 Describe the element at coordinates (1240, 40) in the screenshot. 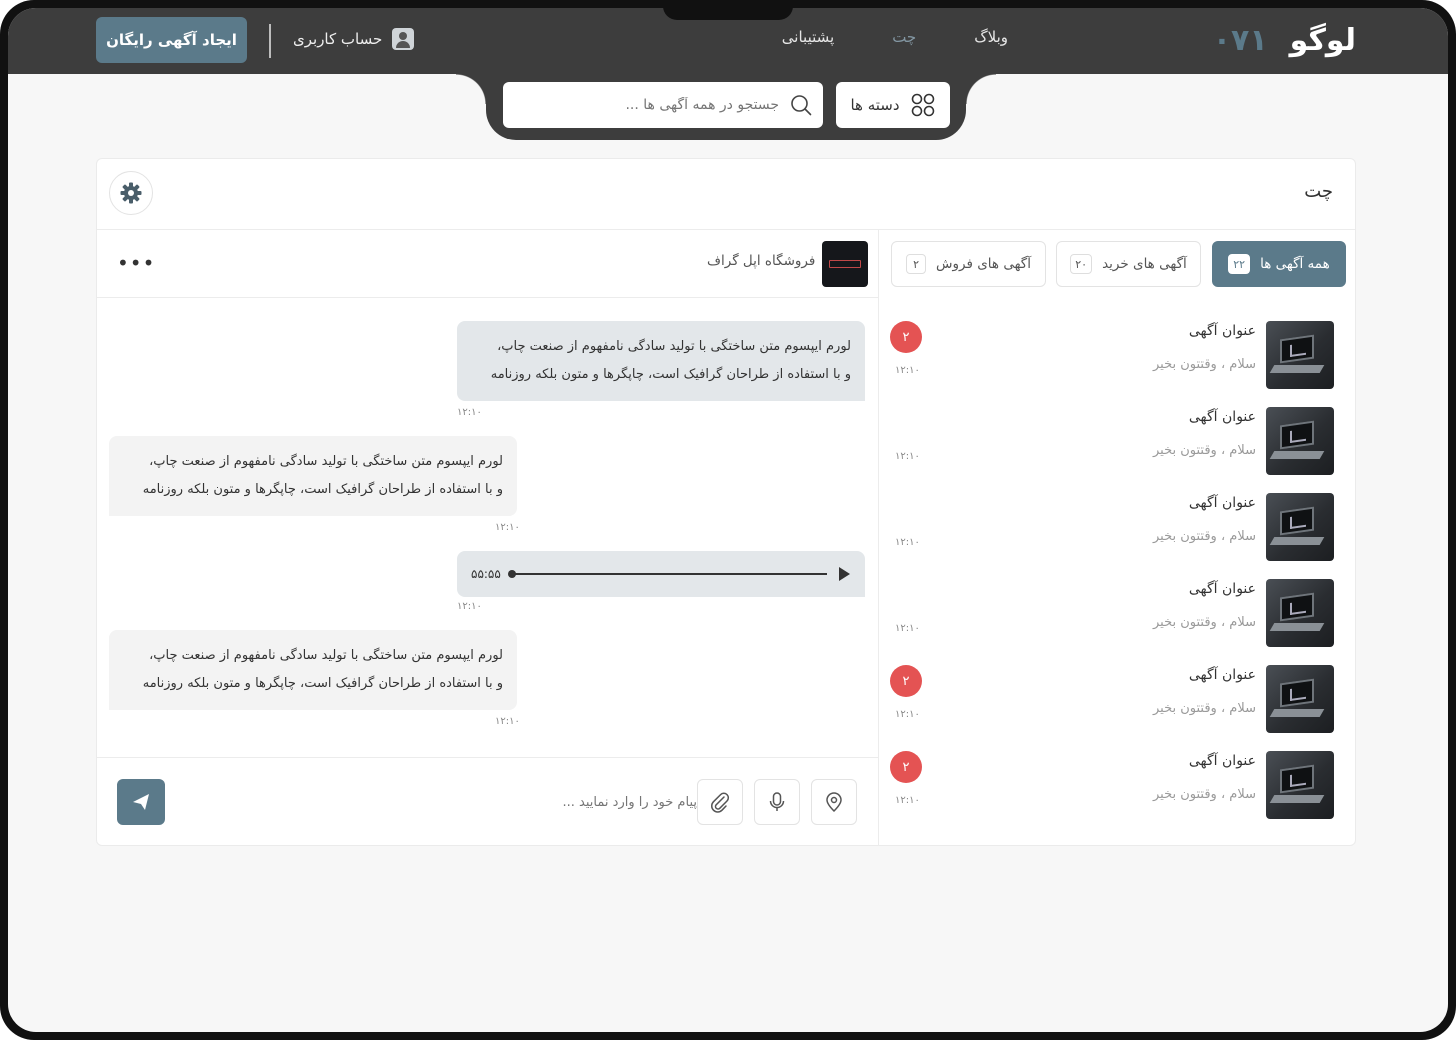

I see `logo-number: ۰۷۱` at that location.